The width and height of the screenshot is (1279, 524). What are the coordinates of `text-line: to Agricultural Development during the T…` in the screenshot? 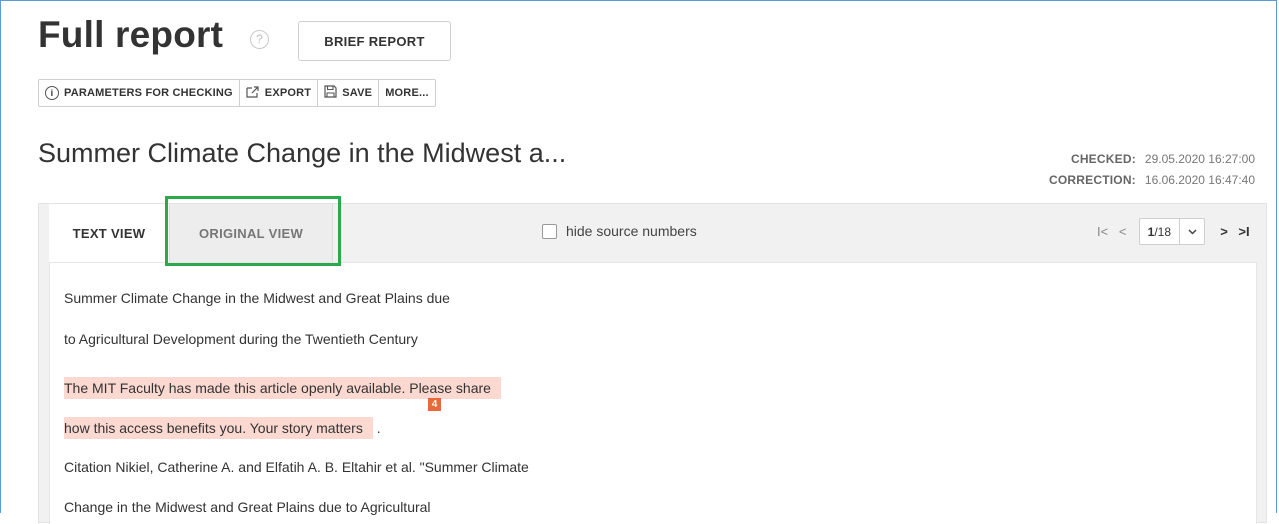 It's located at (241, 339).